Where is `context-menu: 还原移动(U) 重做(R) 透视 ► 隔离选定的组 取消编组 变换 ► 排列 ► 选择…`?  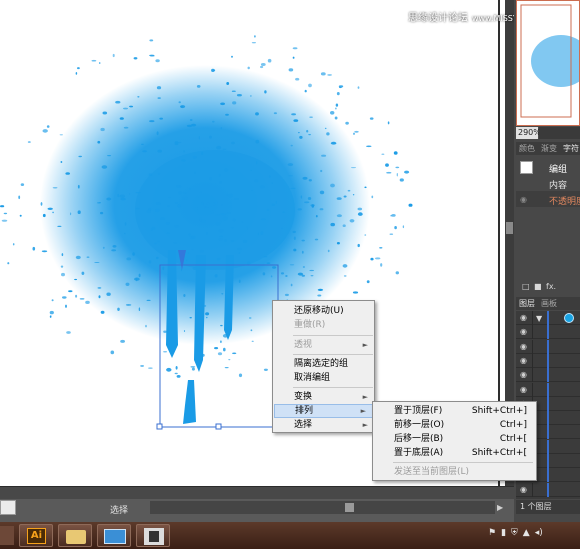
context-menu: 还原移动(U) 重做(R) 透视 ► 隔离选定的组 取消编组 变换 ► 排列 ► 选择… is located at coordinates (323, 366).